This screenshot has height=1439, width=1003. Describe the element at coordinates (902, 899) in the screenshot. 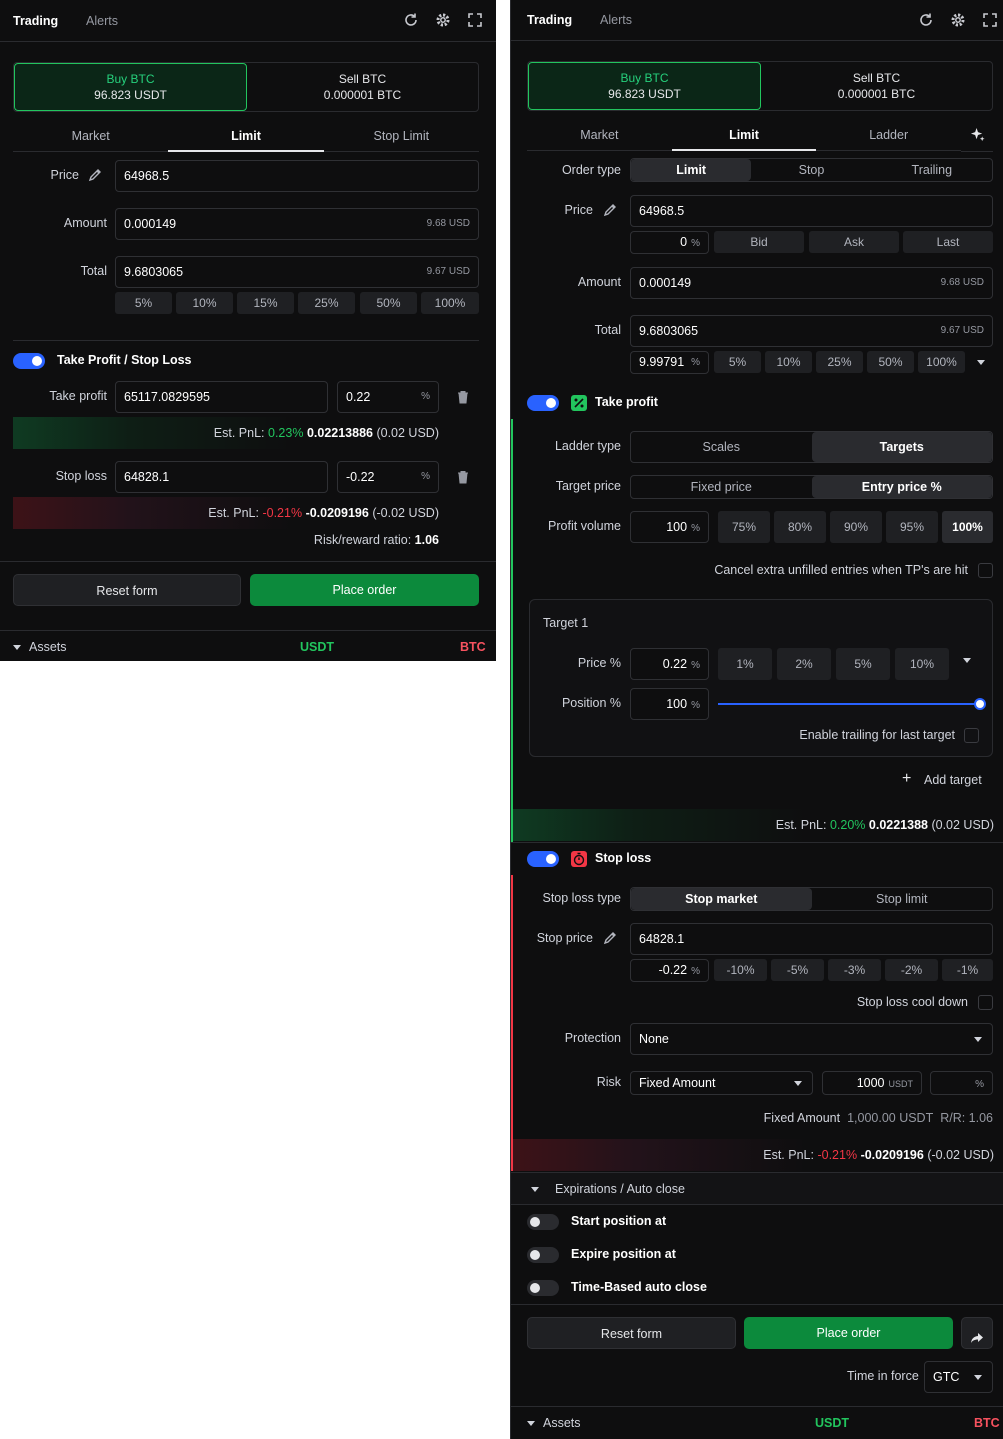

I see `stop-limit-option: Stop limit` at that location.